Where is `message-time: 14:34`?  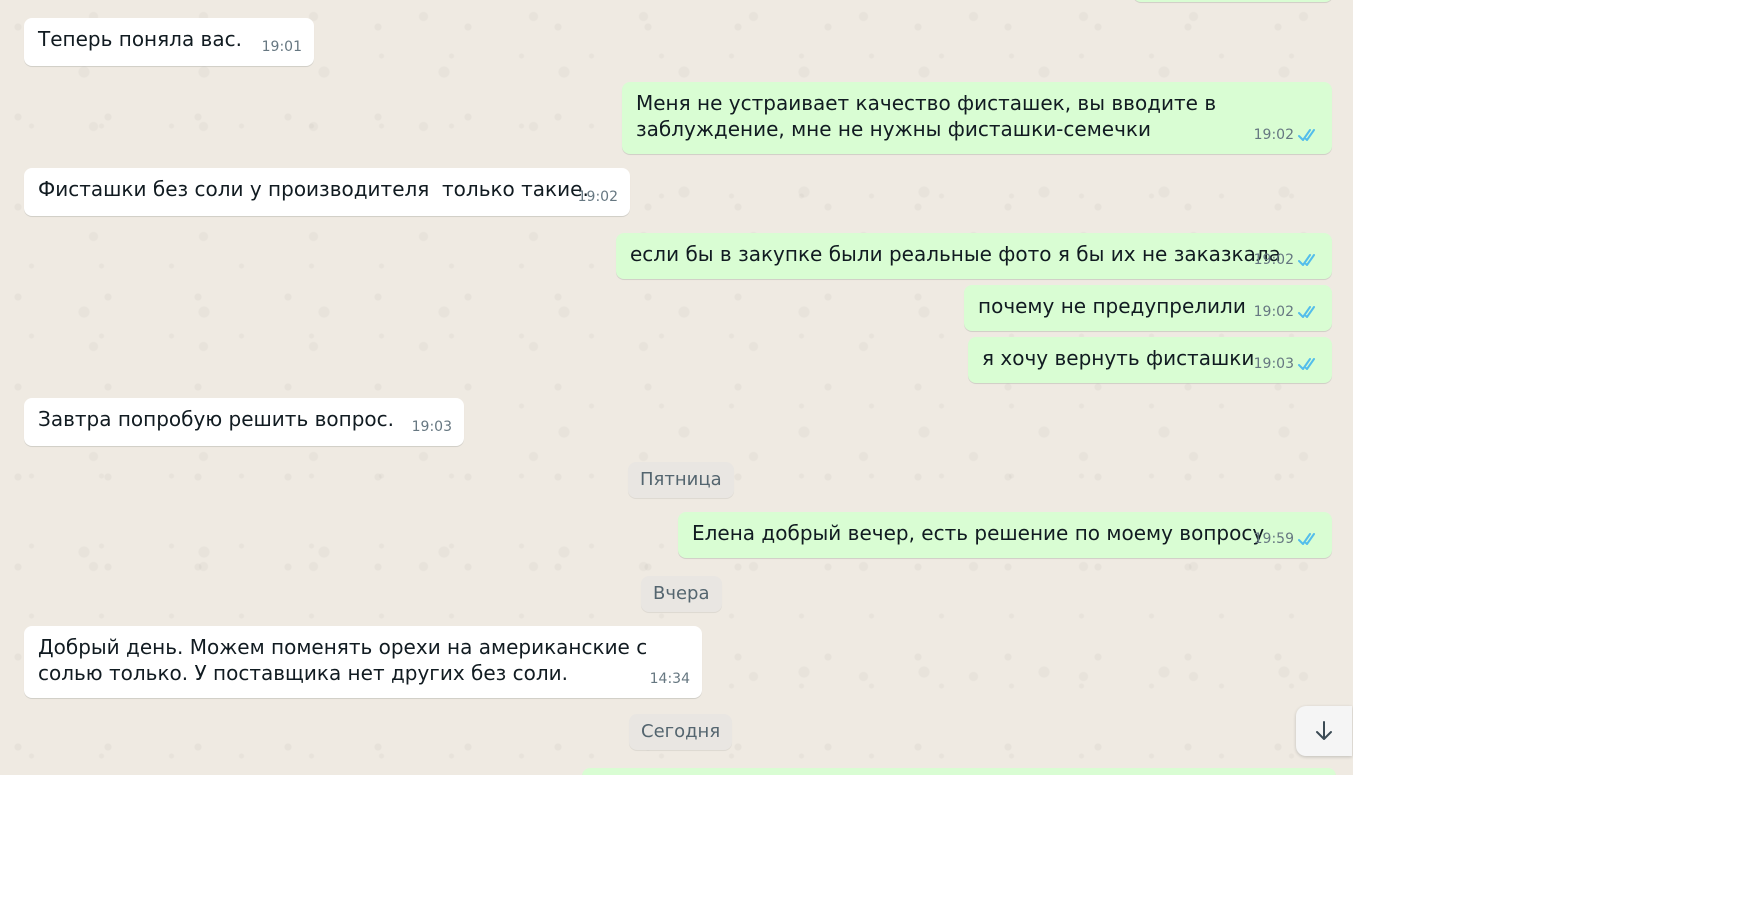
message-time: 14:34 is located at coordinates (669, 679).